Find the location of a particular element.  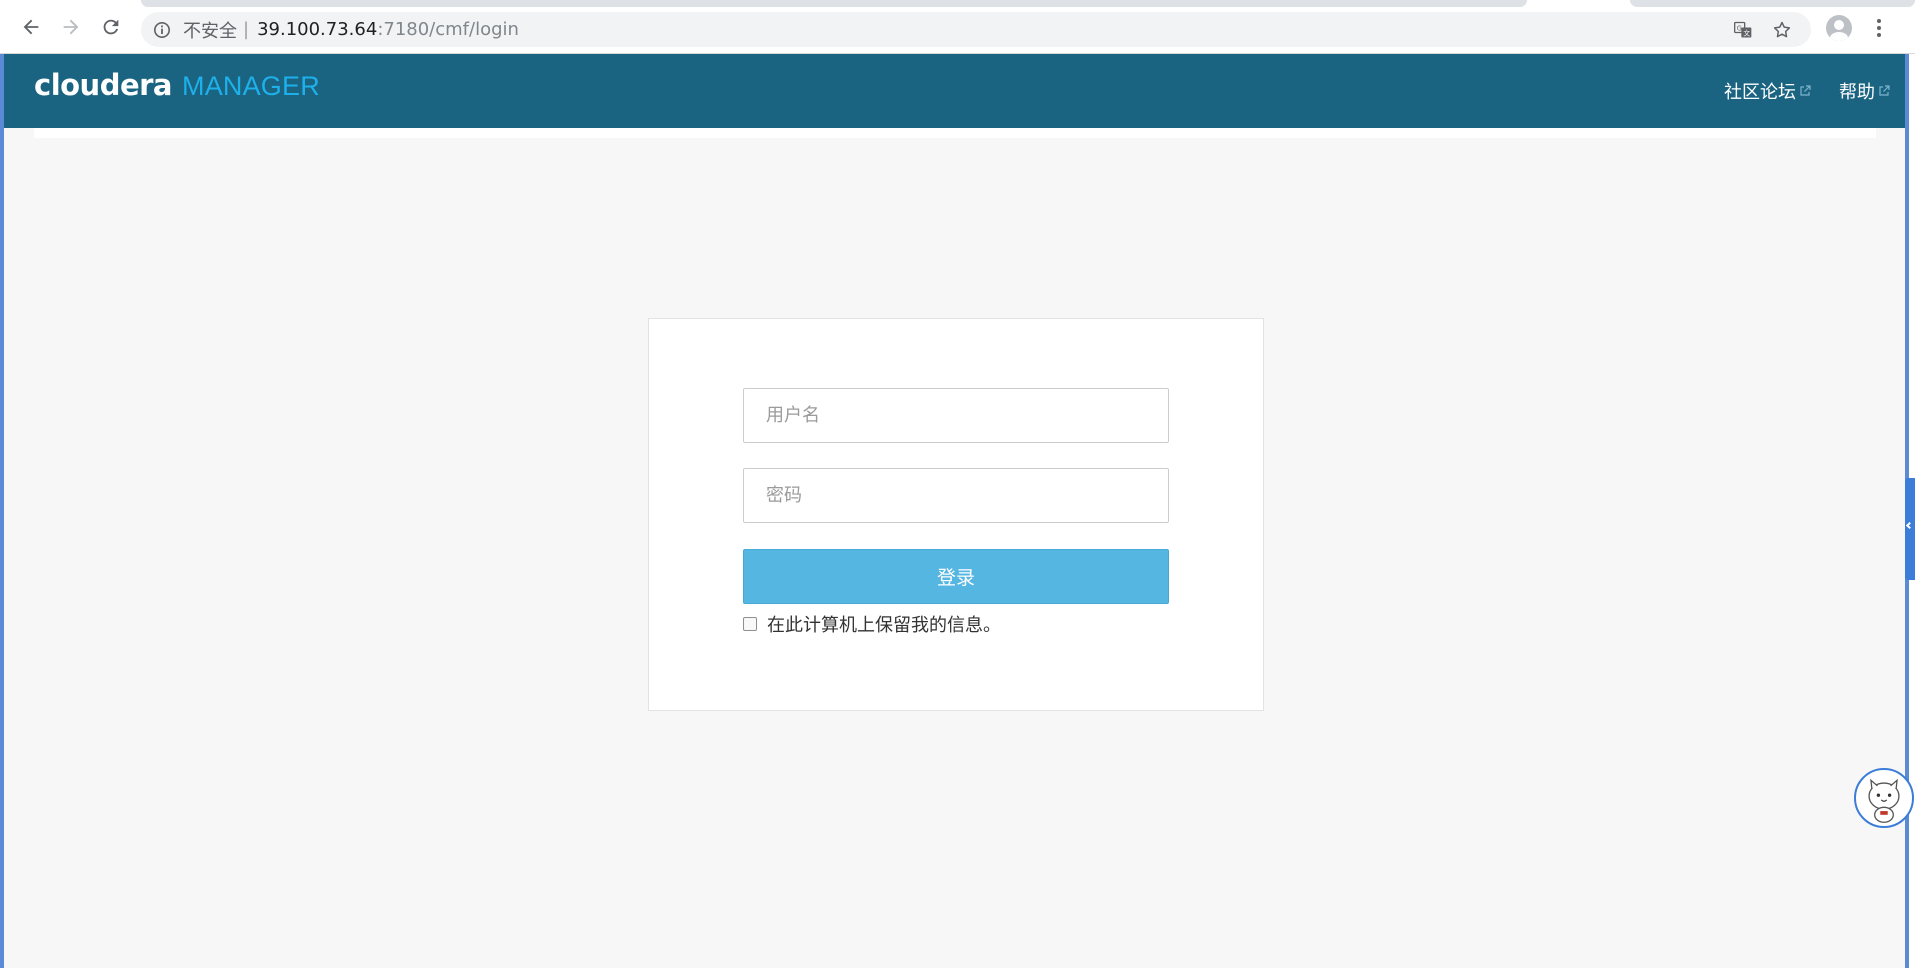

community-forum-label: 社区论坛 is located at coordinates (1760, 92).